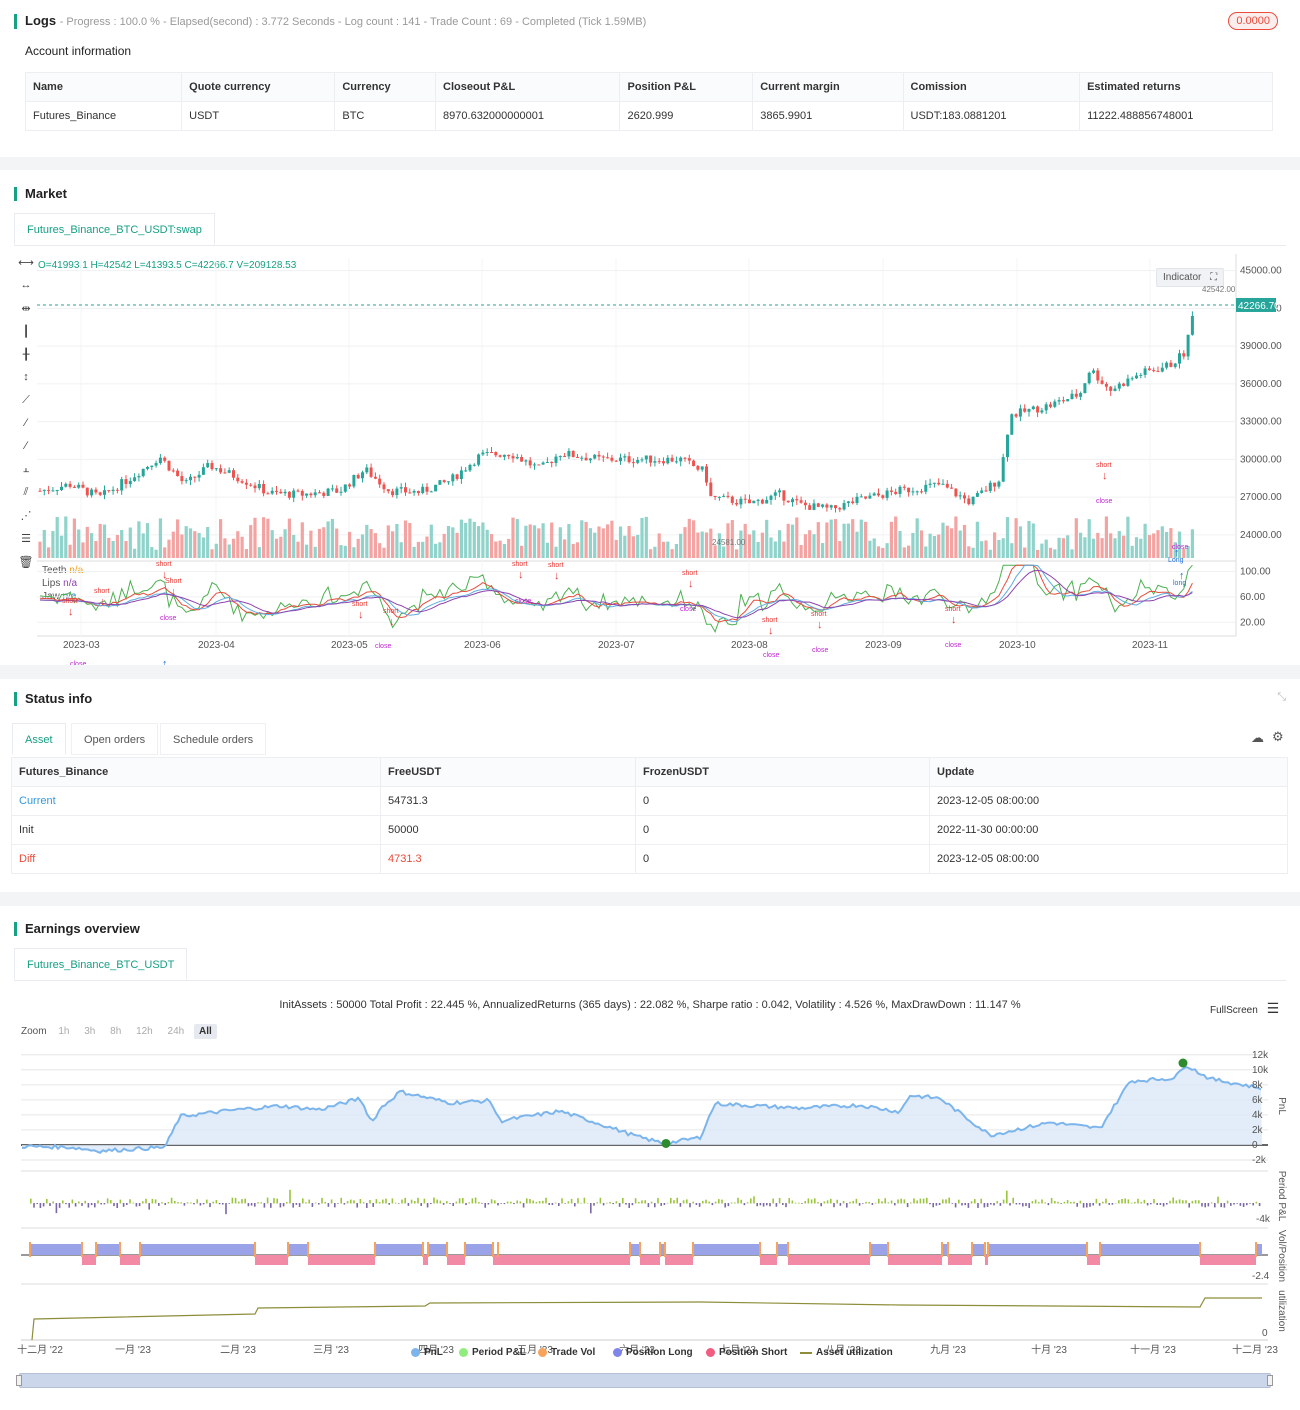 Image resolution: width=1300 pixels, height=1410 pixels. I want to click on legend-position-long: Position Long, so click(653, 1352).